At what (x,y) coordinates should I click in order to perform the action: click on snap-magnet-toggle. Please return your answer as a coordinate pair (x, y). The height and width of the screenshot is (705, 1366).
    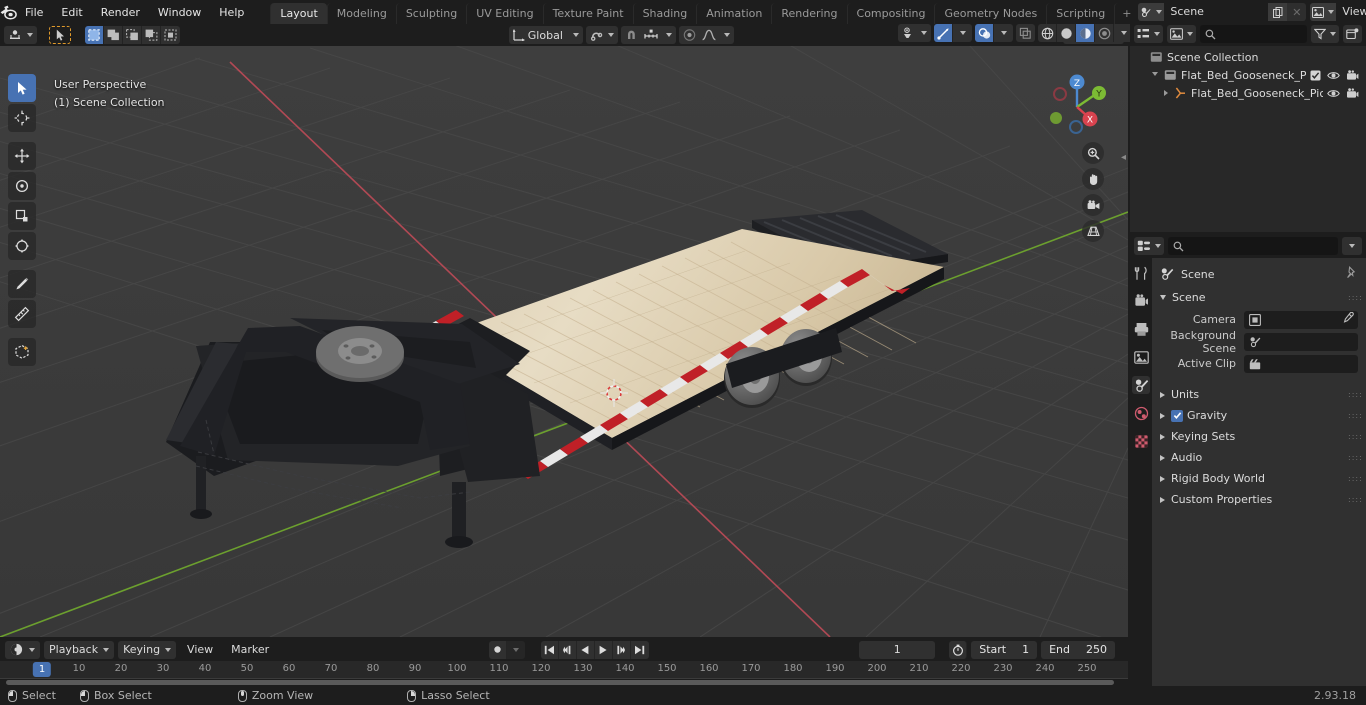
    Looking at the image, I should click on (601, 35).